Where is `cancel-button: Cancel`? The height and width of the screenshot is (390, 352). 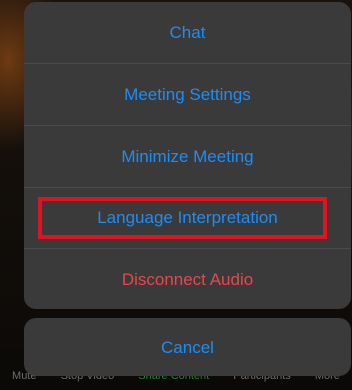 cancel-button: Cancel is located at coordinates (187, 348).